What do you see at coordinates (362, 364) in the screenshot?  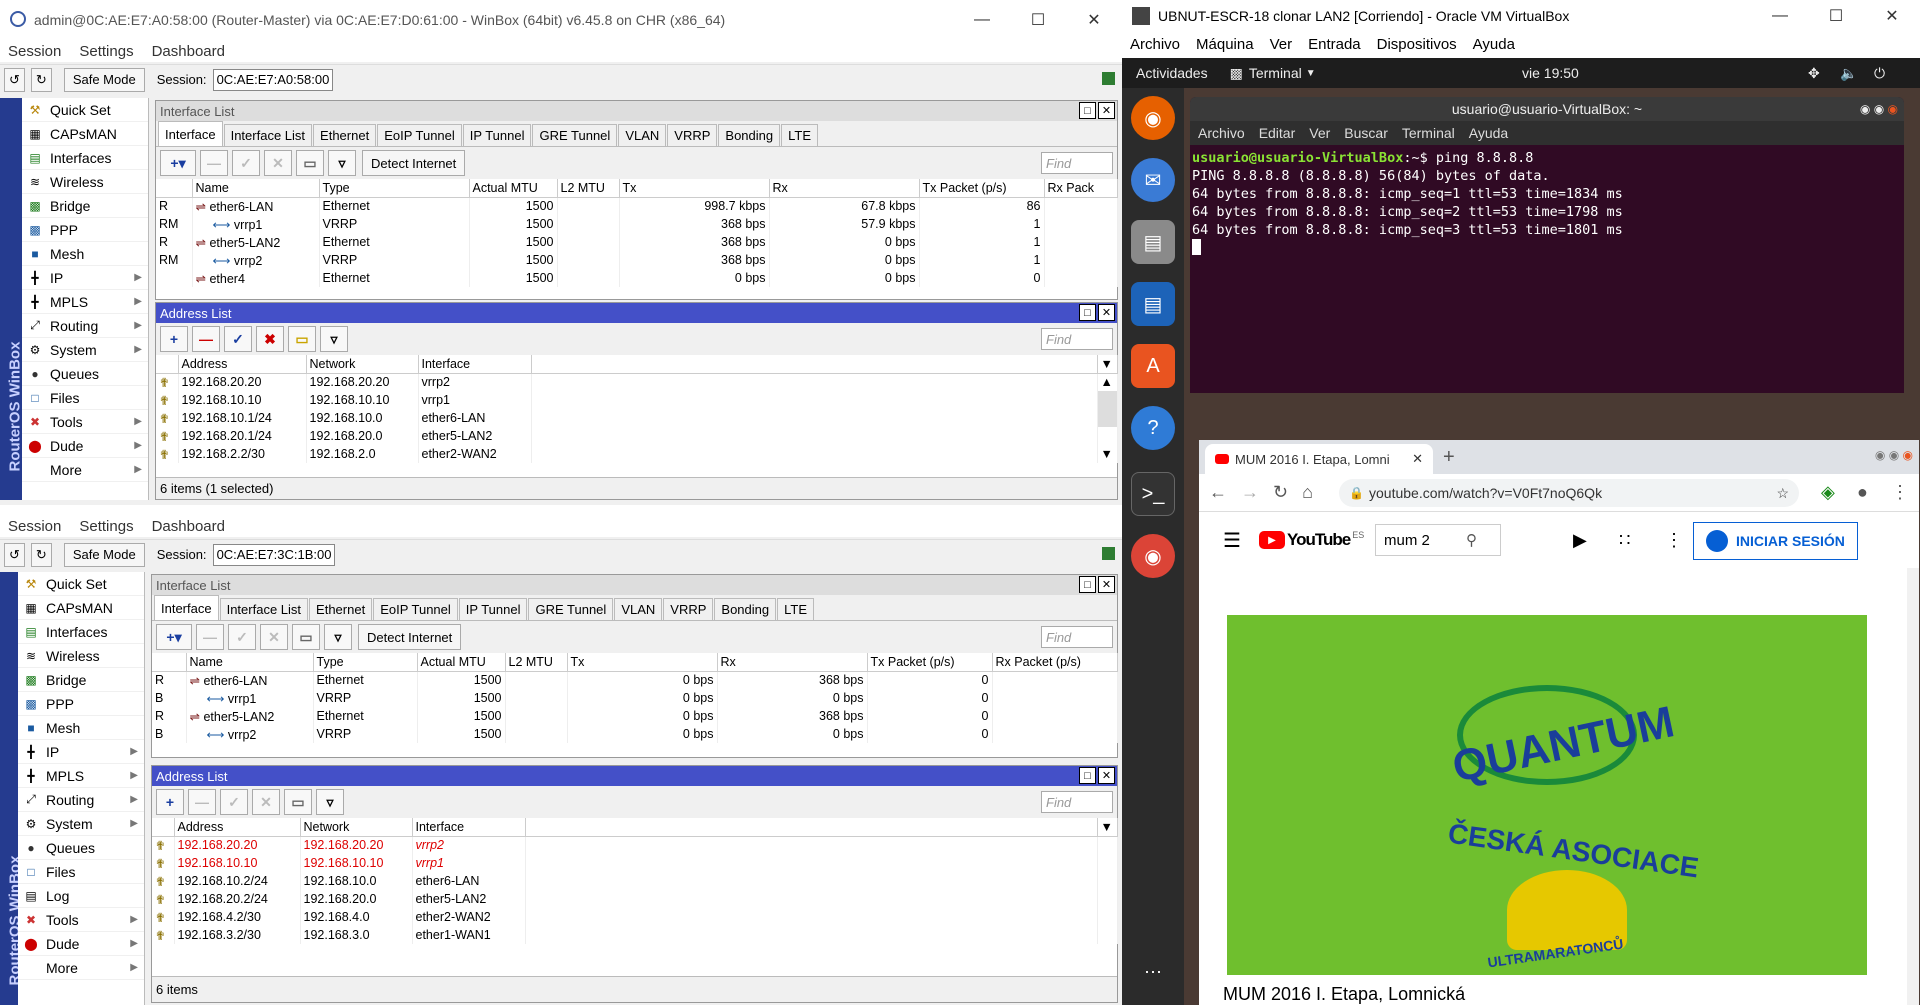 I see `col-network: Network` at bounding box center [362, 364].